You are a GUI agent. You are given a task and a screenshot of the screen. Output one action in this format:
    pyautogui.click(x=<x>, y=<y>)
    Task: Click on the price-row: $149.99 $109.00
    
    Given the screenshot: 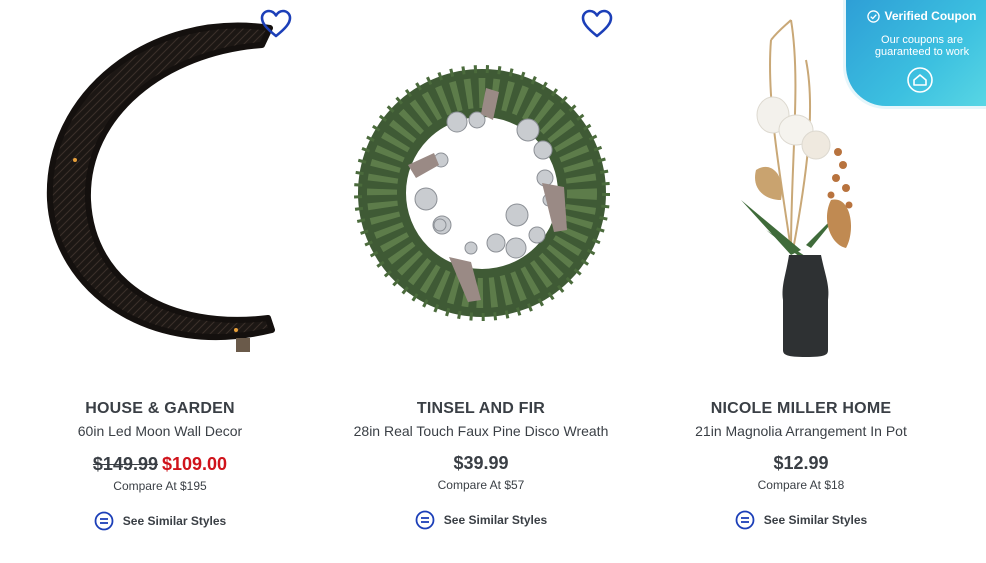 What is the action you would take?
    pyautogui.click(x=160, y=464)
    